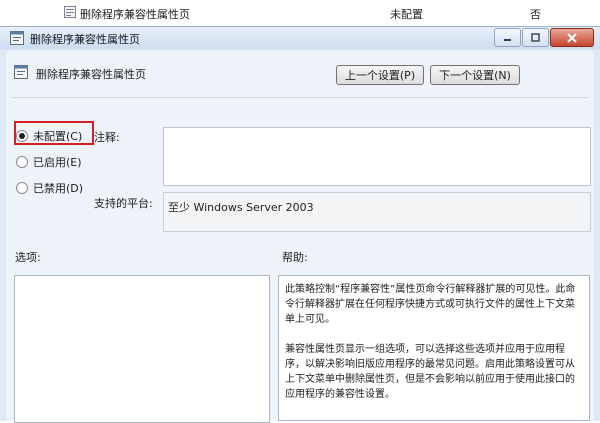 The width and height of the screenshot is (600, 423). Describe the element at coordinates (17, 39) in the screenshot. I see `policy-window-icon` at that location.